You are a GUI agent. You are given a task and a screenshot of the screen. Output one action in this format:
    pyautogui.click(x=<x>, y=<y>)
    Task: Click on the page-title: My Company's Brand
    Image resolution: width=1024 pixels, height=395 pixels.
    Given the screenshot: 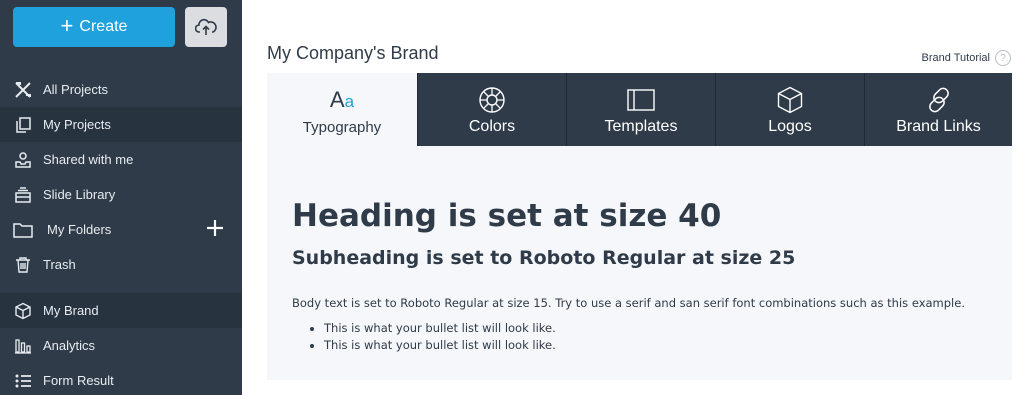 What is the action you would take?
    pyautogui.click(x=353, y=53)
    